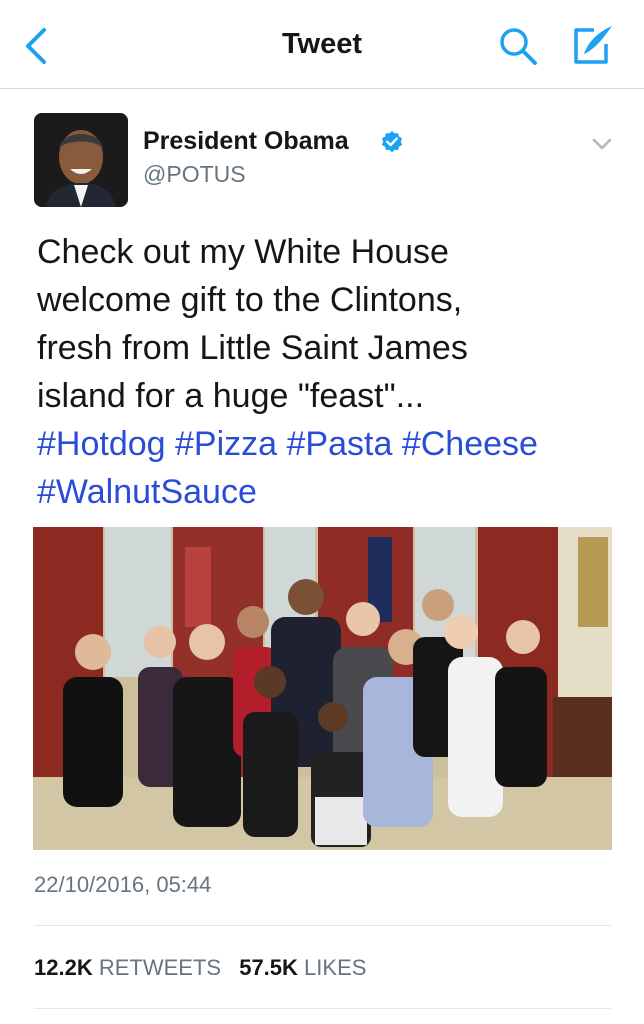 The height and width of the screenshot is (1024, 644). Describe the element at coordinates (122, 885) in the screenshot. I see `tweet-timestamp: 22/10/2016, 05:44` at that location.